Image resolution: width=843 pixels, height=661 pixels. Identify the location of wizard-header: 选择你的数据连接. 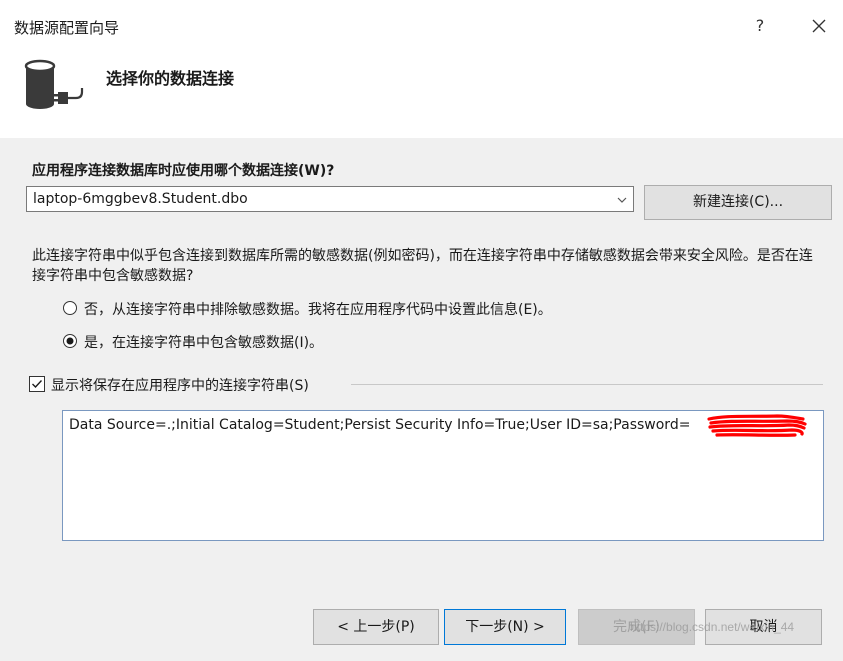
(421, 93).